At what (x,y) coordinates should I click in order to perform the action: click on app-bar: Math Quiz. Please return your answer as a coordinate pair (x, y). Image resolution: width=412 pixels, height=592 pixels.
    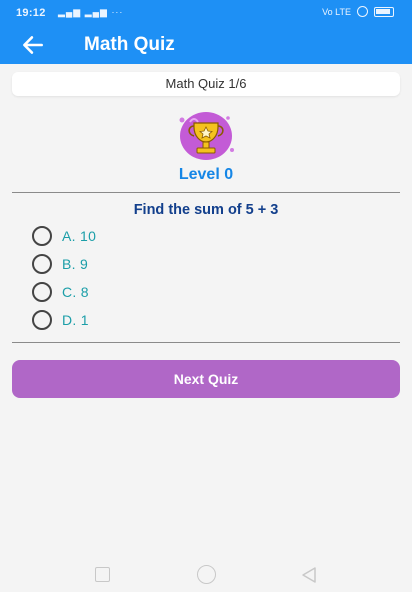
    Looking at the image, I should click on (206, 45).